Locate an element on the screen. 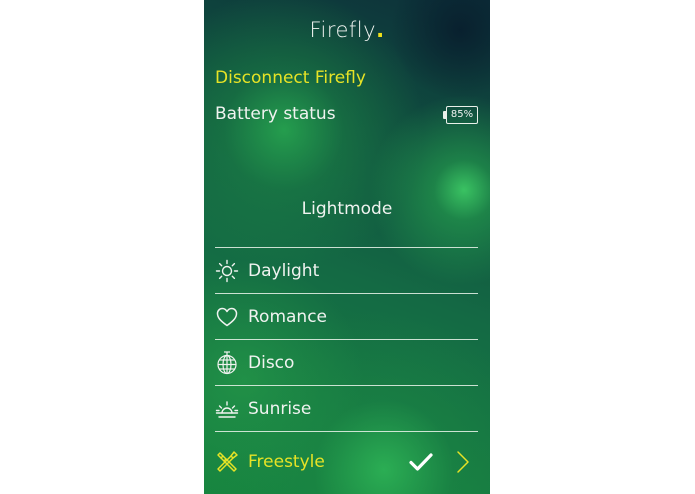 The image size is (695, 494). app-title-text: Firefly is located at coordinates (343, 30).